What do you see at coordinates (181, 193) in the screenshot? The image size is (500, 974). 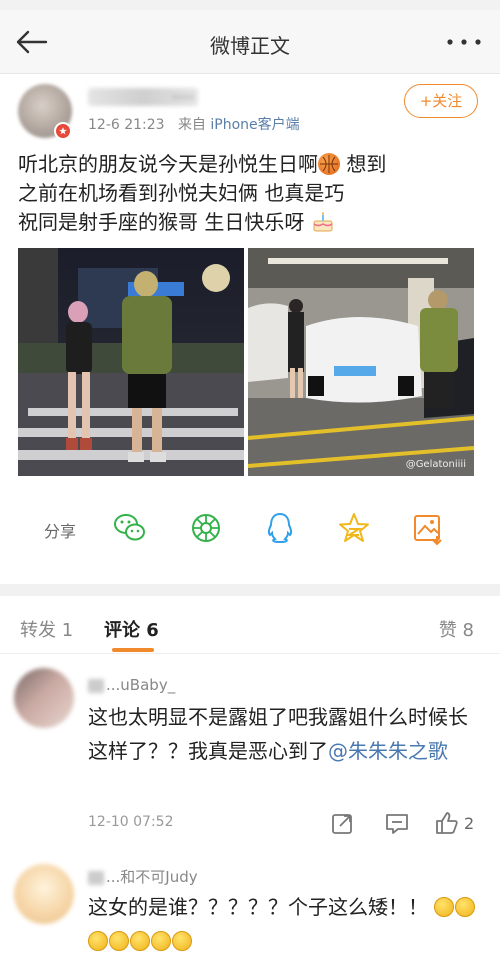 I see `post-text-line2: 之前在机场看到孙悦夫妇俩 也真是巧` at bounding box center [181, 193].